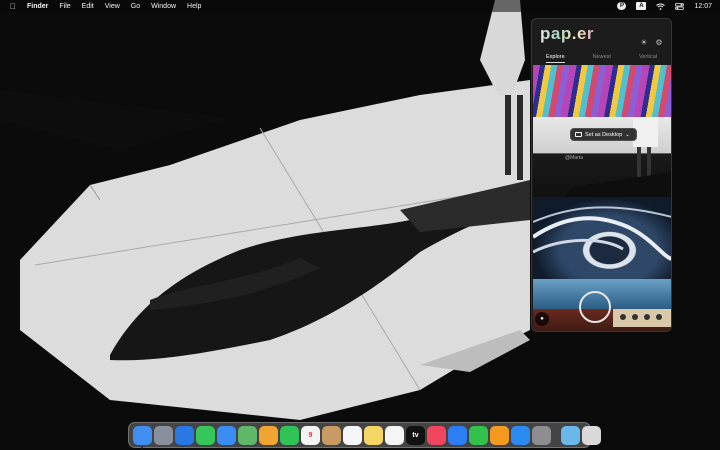 The image size is (720, 450). Describe the element at coordinates (64, 6) in the screenshot. I see `menu-file: File` at that location.